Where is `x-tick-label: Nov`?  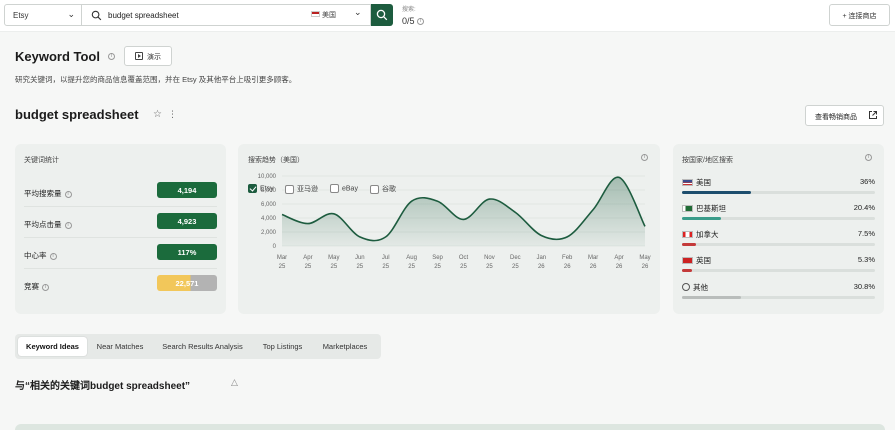 x-tick-label: Nov is located at coordinates (489, 258).